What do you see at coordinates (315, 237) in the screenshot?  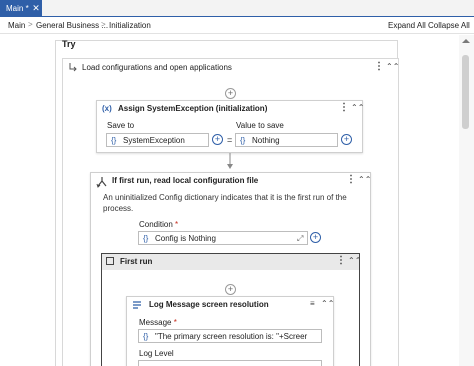 I see `condition-plus-icon: +` at bounding box center [315, 237].